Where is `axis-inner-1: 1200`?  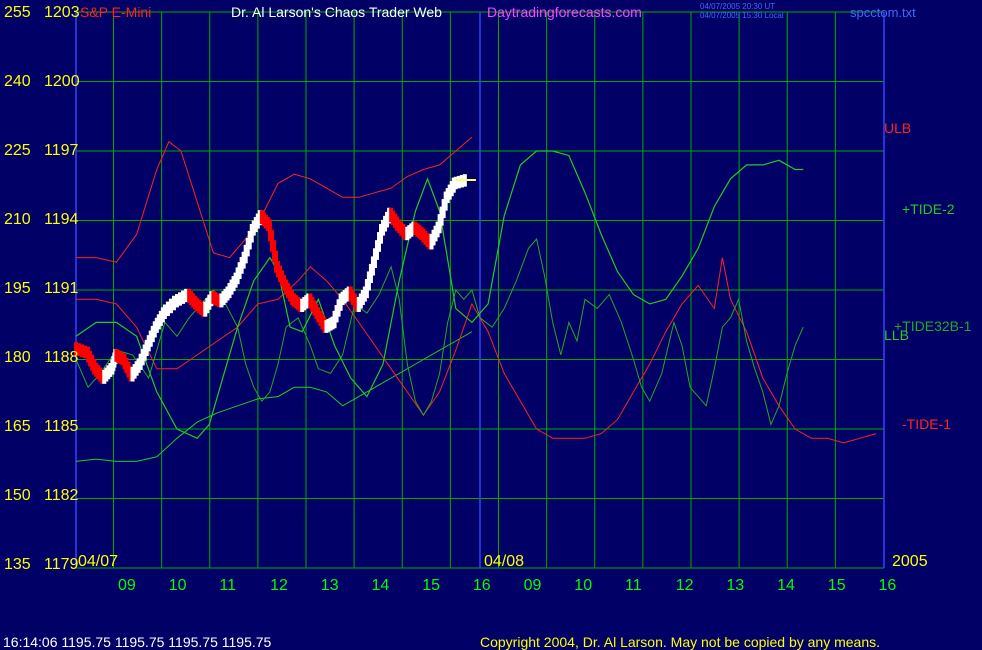
axis-inner-1: 1200 is located at coordinates (62, 81).